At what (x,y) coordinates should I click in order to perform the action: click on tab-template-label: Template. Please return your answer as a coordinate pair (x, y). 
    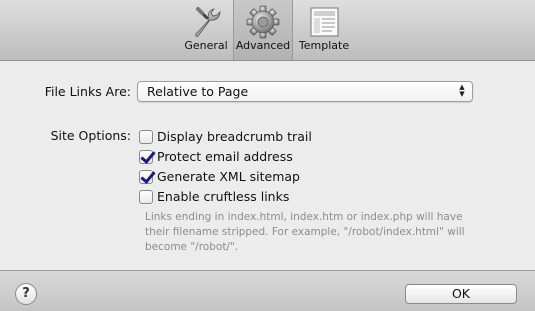
    Looking at the image, I should click on (324, 45).